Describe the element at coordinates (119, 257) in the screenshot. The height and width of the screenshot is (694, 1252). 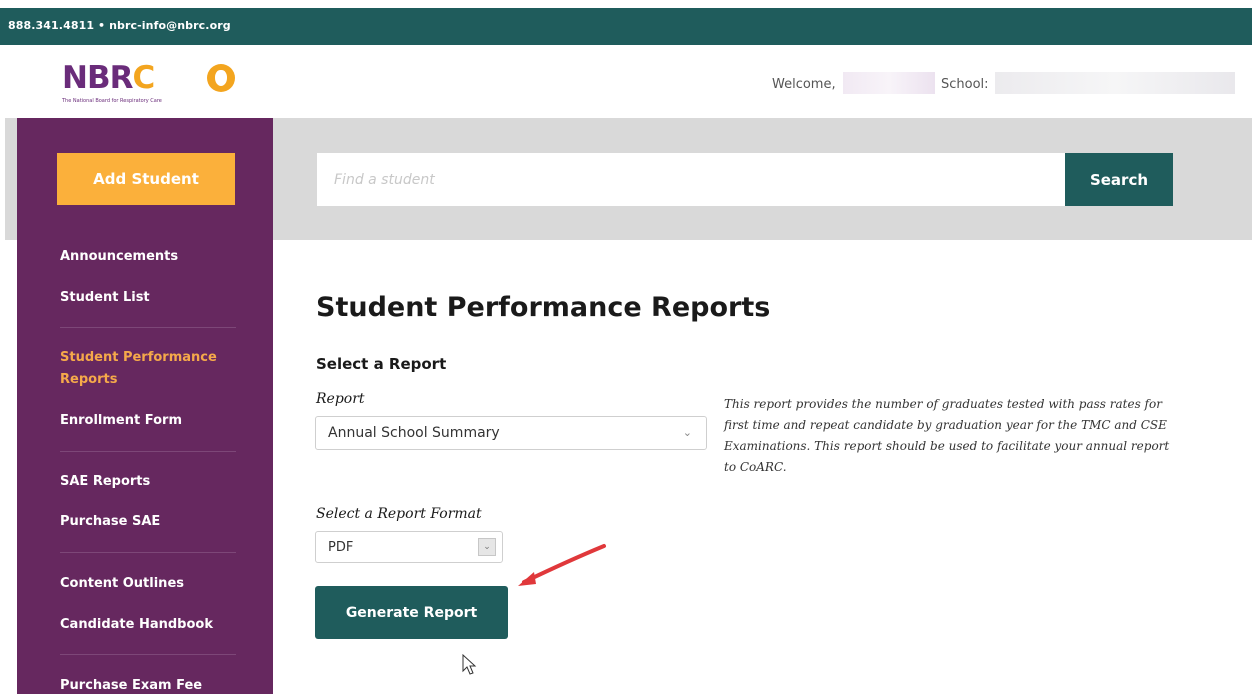
I see `sidebar-item-announcements: Announcements` at that location.